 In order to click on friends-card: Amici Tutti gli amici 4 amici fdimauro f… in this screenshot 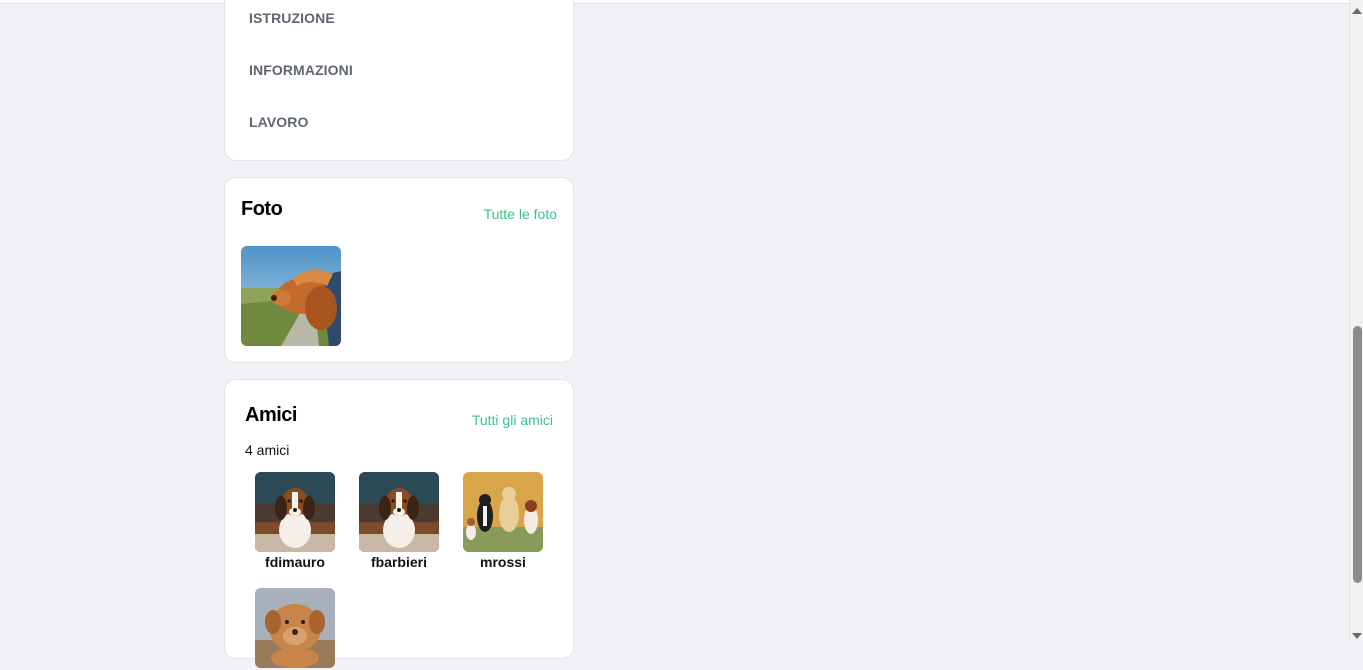, I will do `click(399, 523)`.